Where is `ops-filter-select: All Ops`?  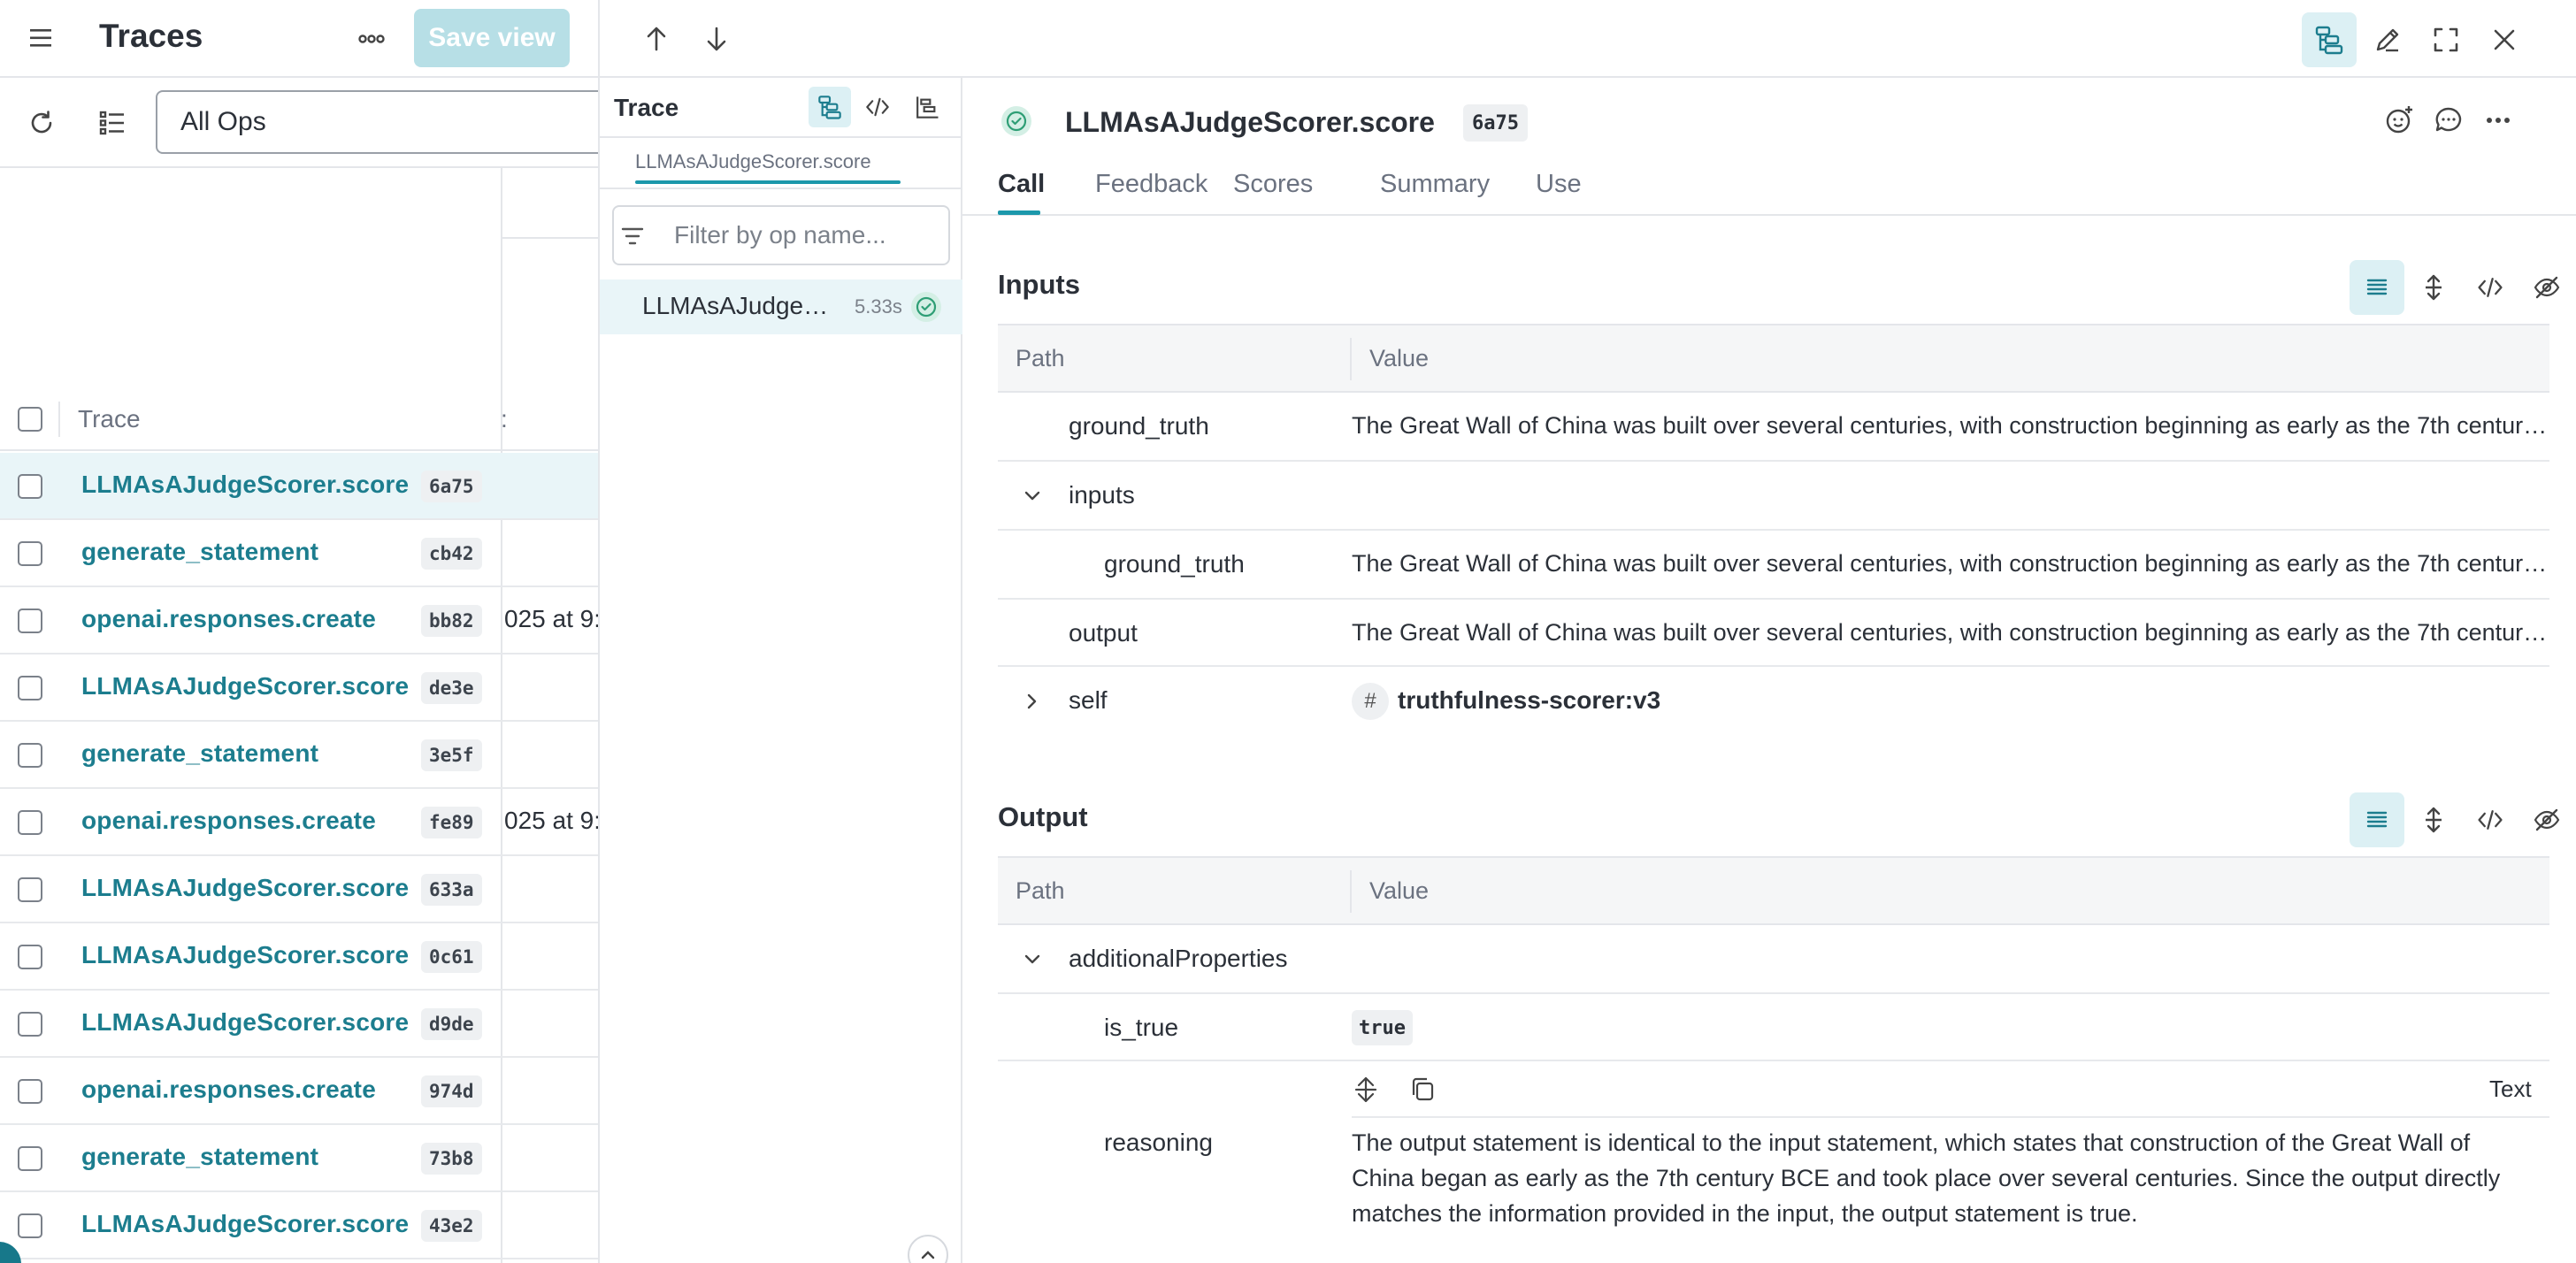
ops-filter-select: All Ops is located at coordinates (377, 122).